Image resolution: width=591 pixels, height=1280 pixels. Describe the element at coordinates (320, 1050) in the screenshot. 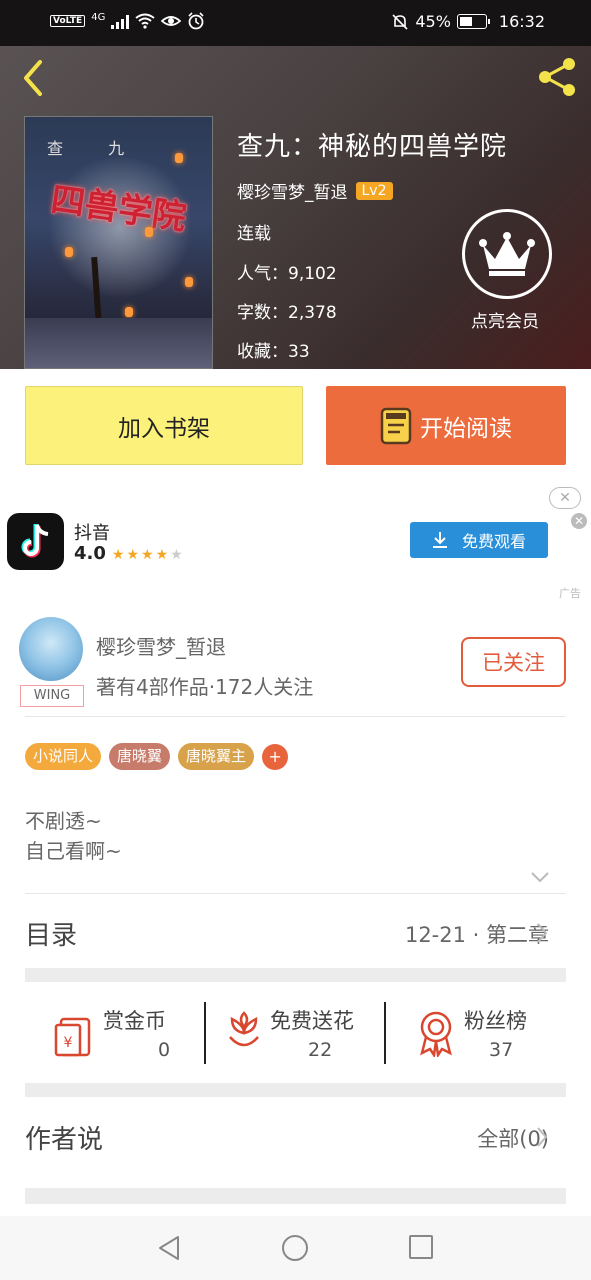

I see `stat-value: 22` at that location.